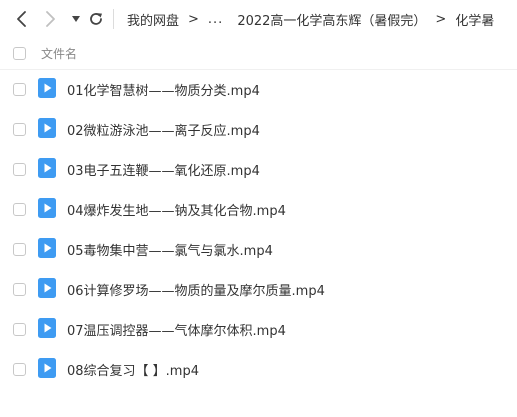 Image resolution: width=517 pixels, height=417 pixels. What do you see at coordinates (153, 19) in the screenshot?
I see `breadcrumb-item-root: 我的网盘` at bounding box center [153, 19].